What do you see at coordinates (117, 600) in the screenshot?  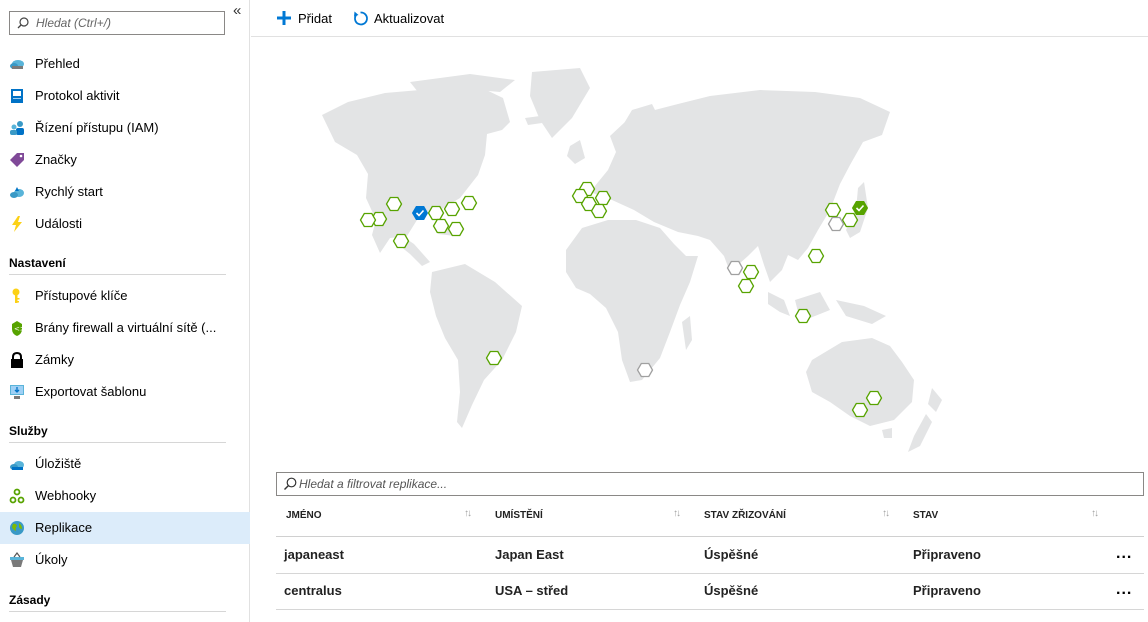 I see `section-header-policies: Zásady` at bounding box center [117, 600].